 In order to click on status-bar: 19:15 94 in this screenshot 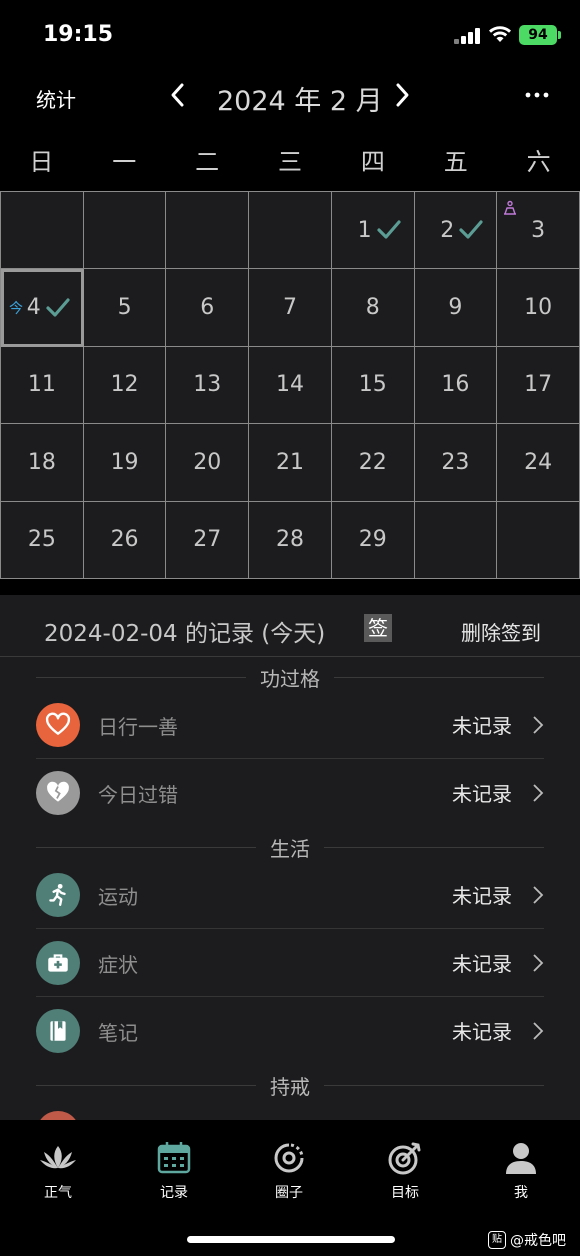, I will do `click(290, 35)`.